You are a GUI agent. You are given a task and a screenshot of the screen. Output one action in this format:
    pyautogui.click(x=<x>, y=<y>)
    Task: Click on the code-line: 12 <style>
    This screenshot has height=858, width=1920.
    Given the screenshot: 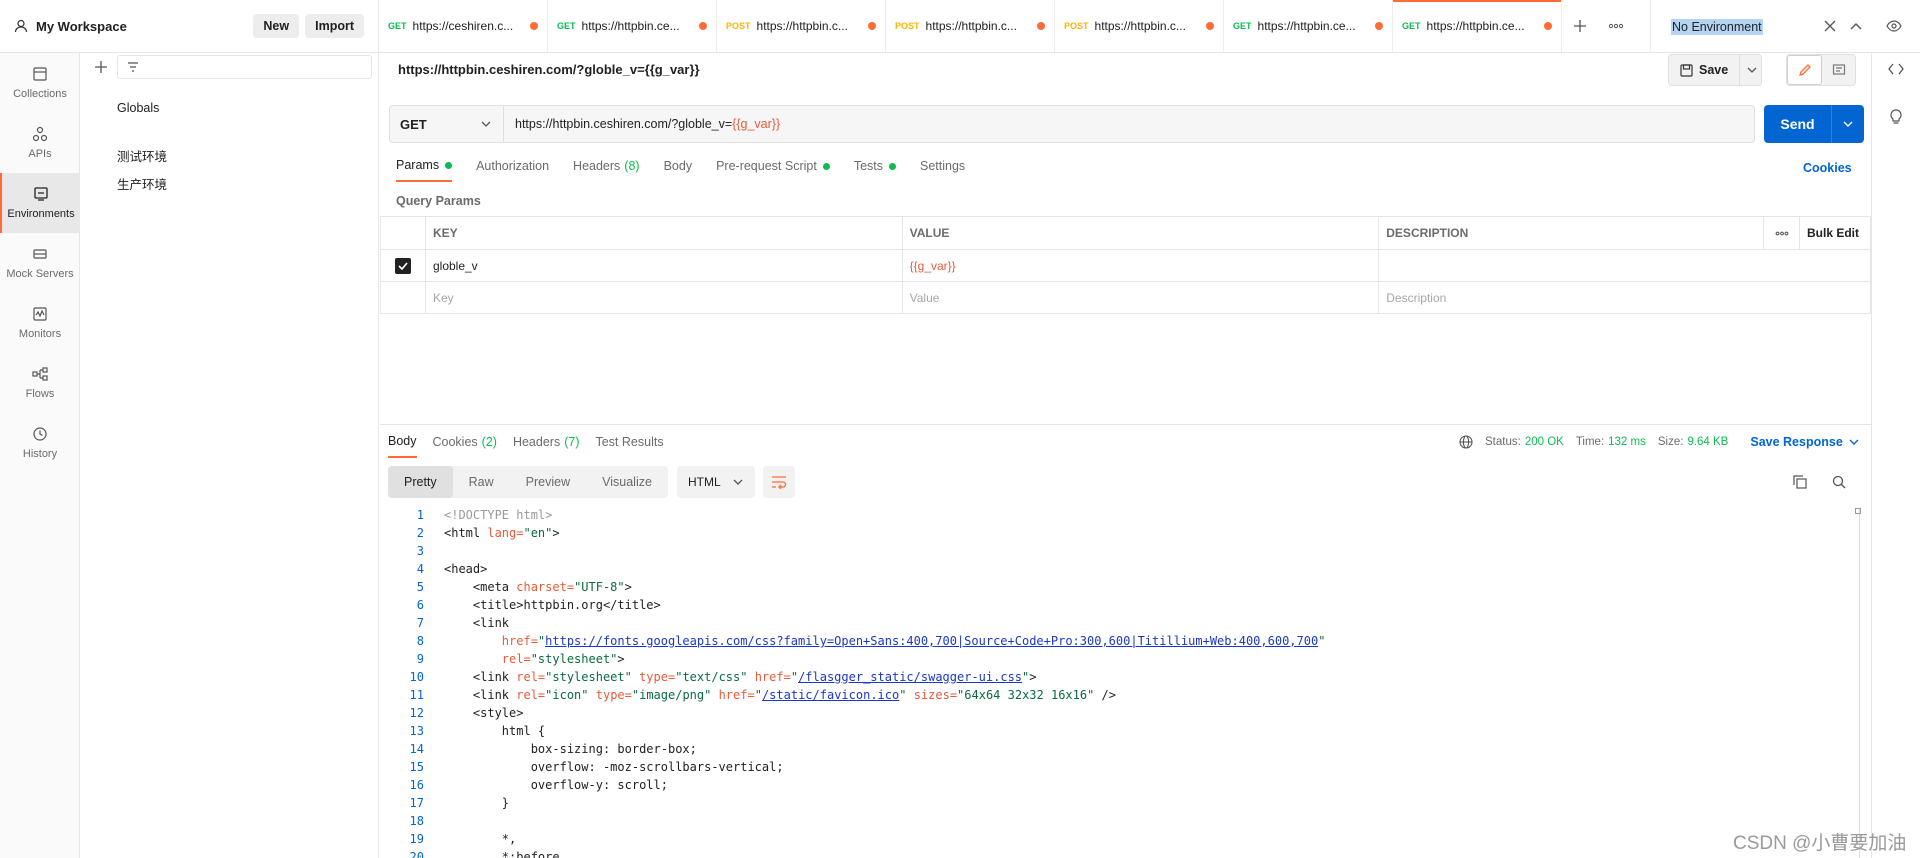 What is the action you would take?
    pyautogui.click(x=1123, y=715)
    